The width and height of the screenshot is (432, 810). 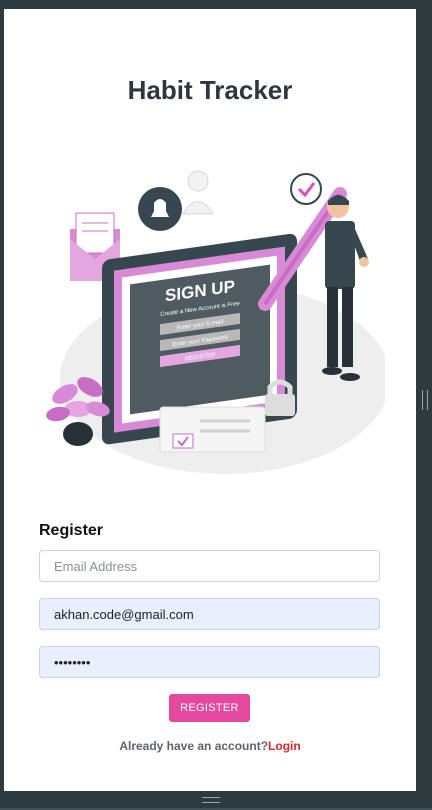 I want to click on email-input, so click(x=209, y=566).